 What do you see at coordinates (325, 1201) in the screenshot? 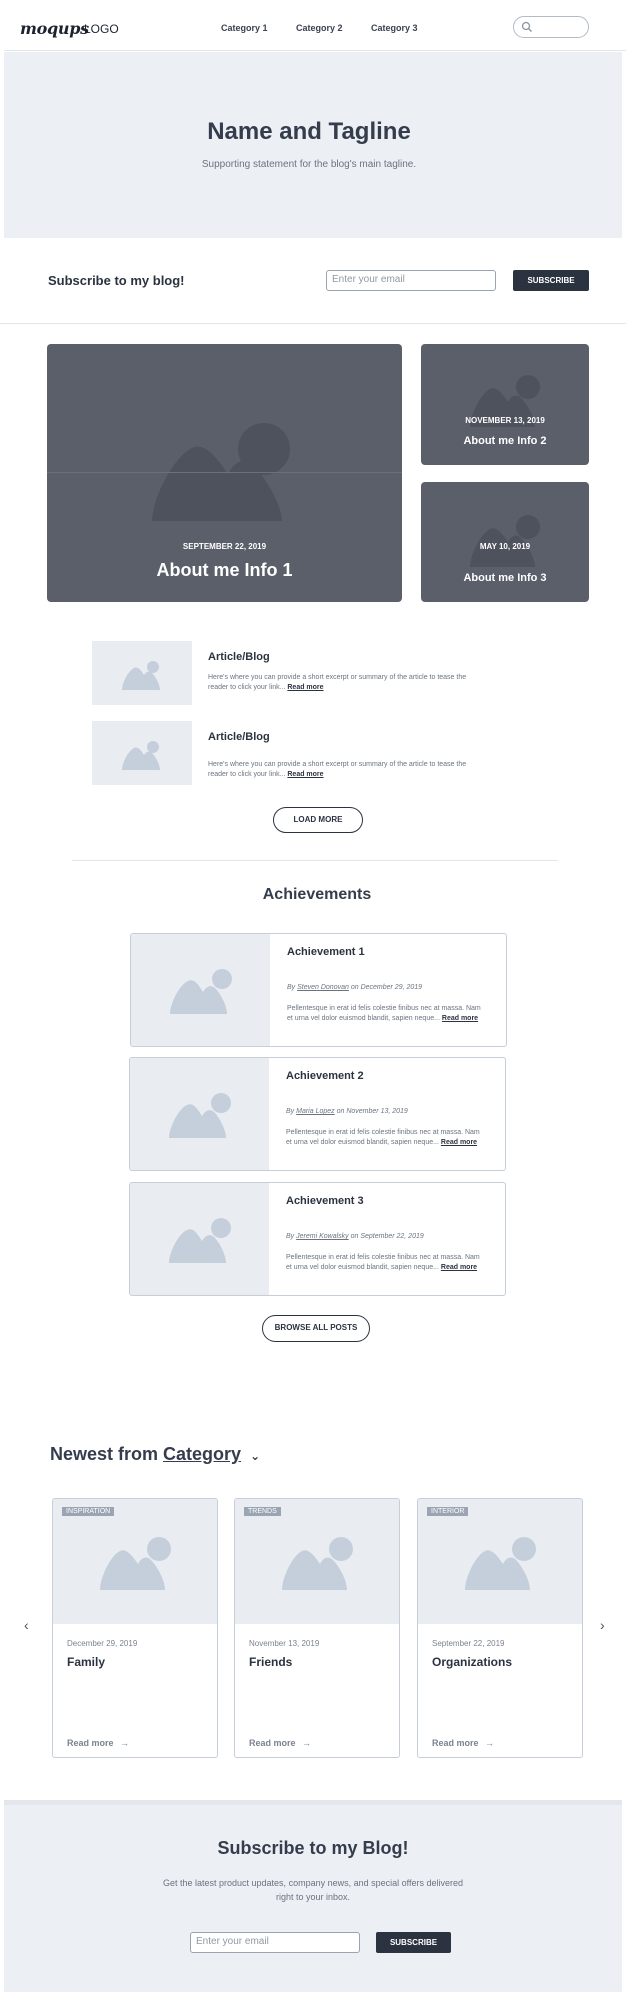
I see `achievement-title: Achievement 3` at bounding box center [325, 1201].